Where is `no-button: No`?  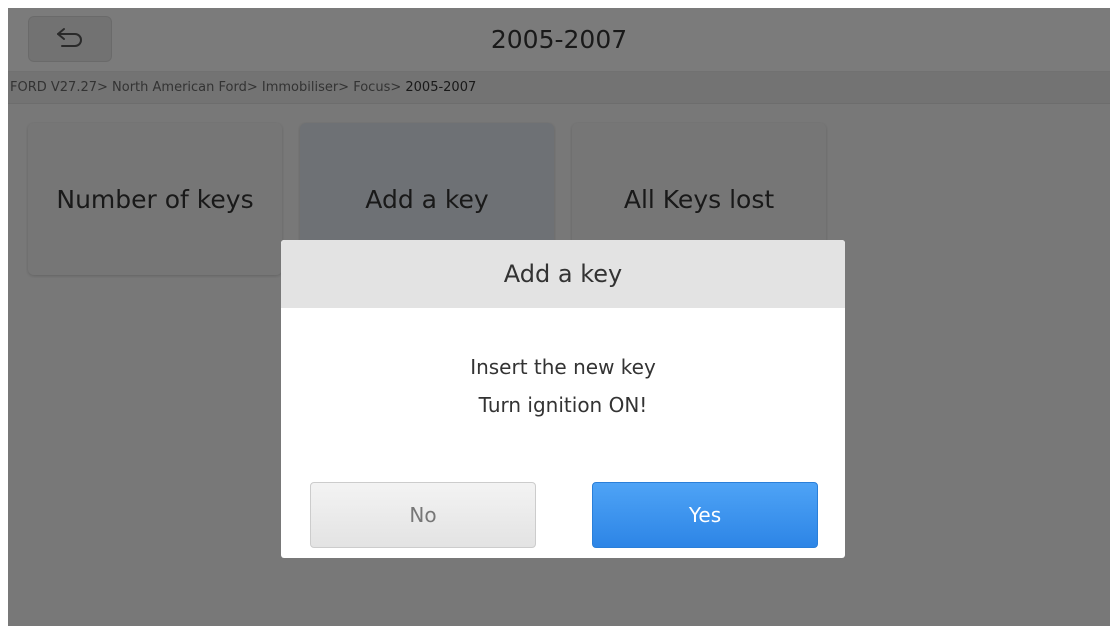
no-button: No is located at coordinates (423, 515).